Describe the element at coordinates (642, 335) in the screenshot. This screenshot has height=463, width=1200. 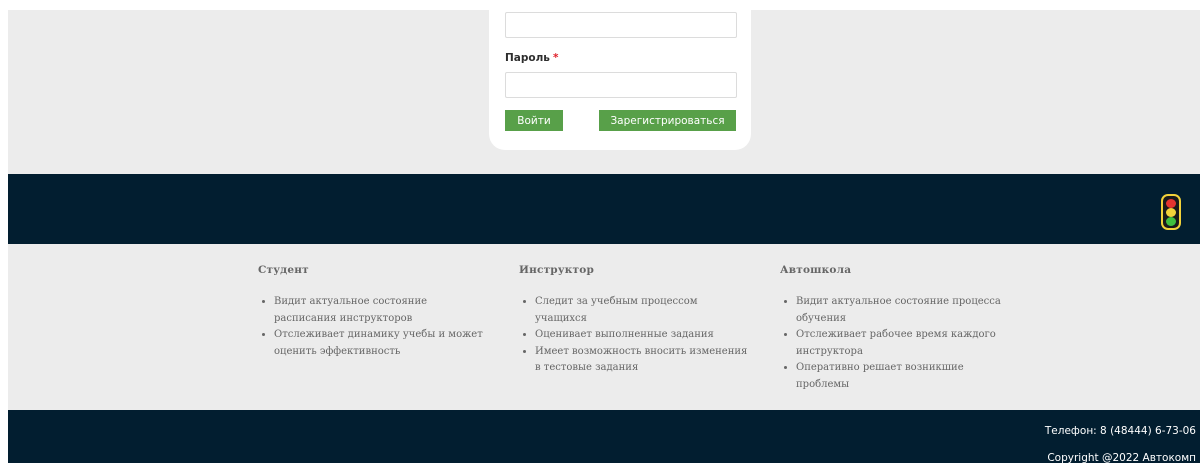
I see `list-item: Оценивает выполненные задания` at that location.